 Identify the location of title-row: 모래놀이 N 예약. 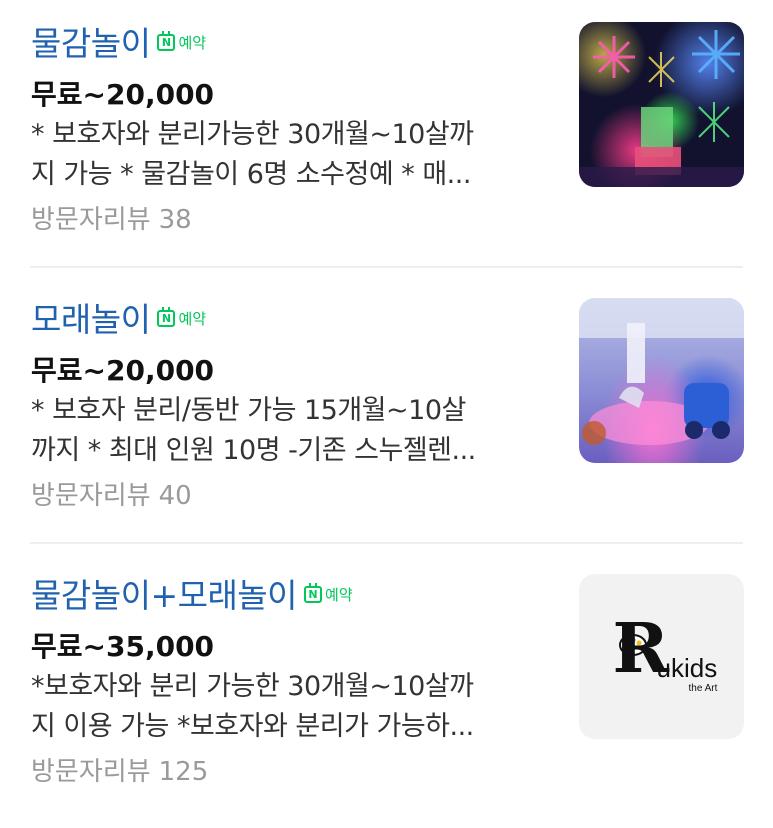
(118, 317).